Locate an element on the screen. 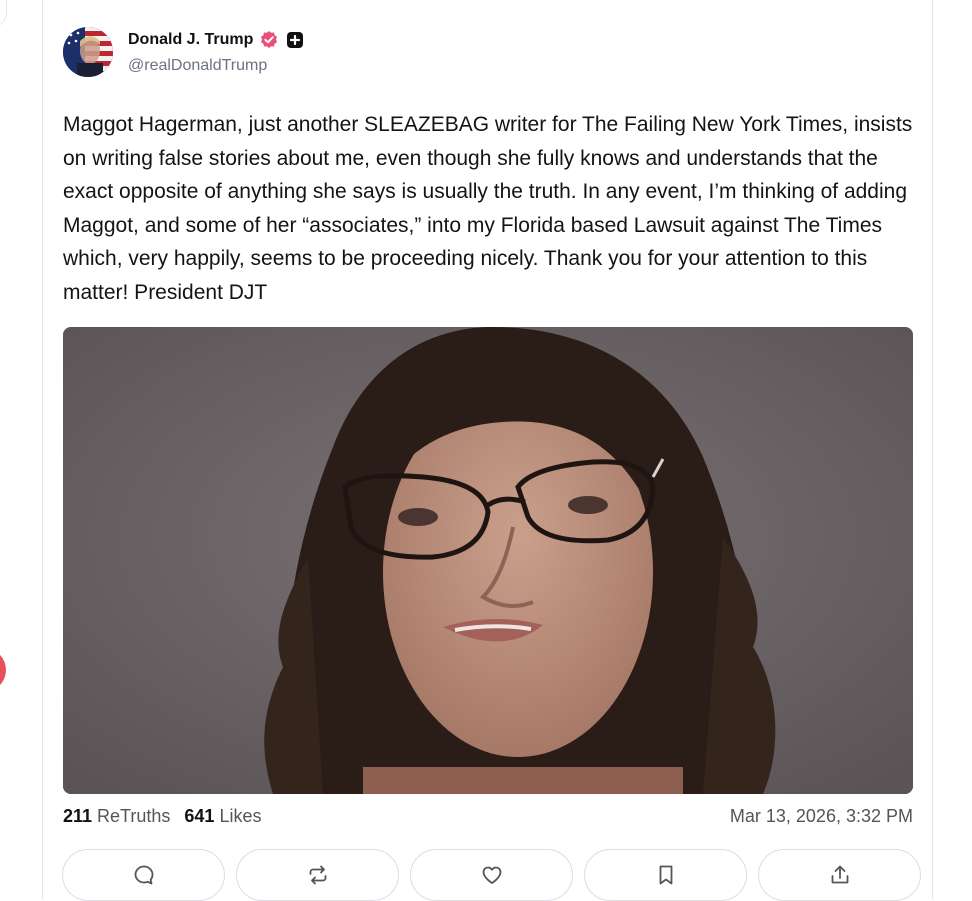 Image resolution: width=972 pixels, height=901 pixels. author-avatar is located at coordinates (88, 52).